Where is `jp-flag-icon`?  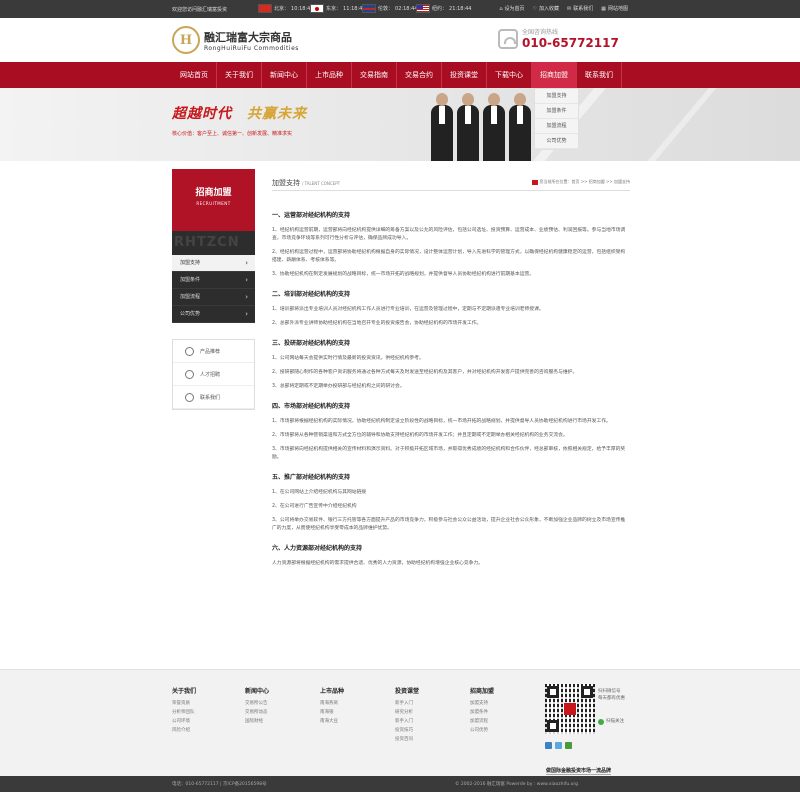
jp-flag-icon is located at coordinates (317, 8).